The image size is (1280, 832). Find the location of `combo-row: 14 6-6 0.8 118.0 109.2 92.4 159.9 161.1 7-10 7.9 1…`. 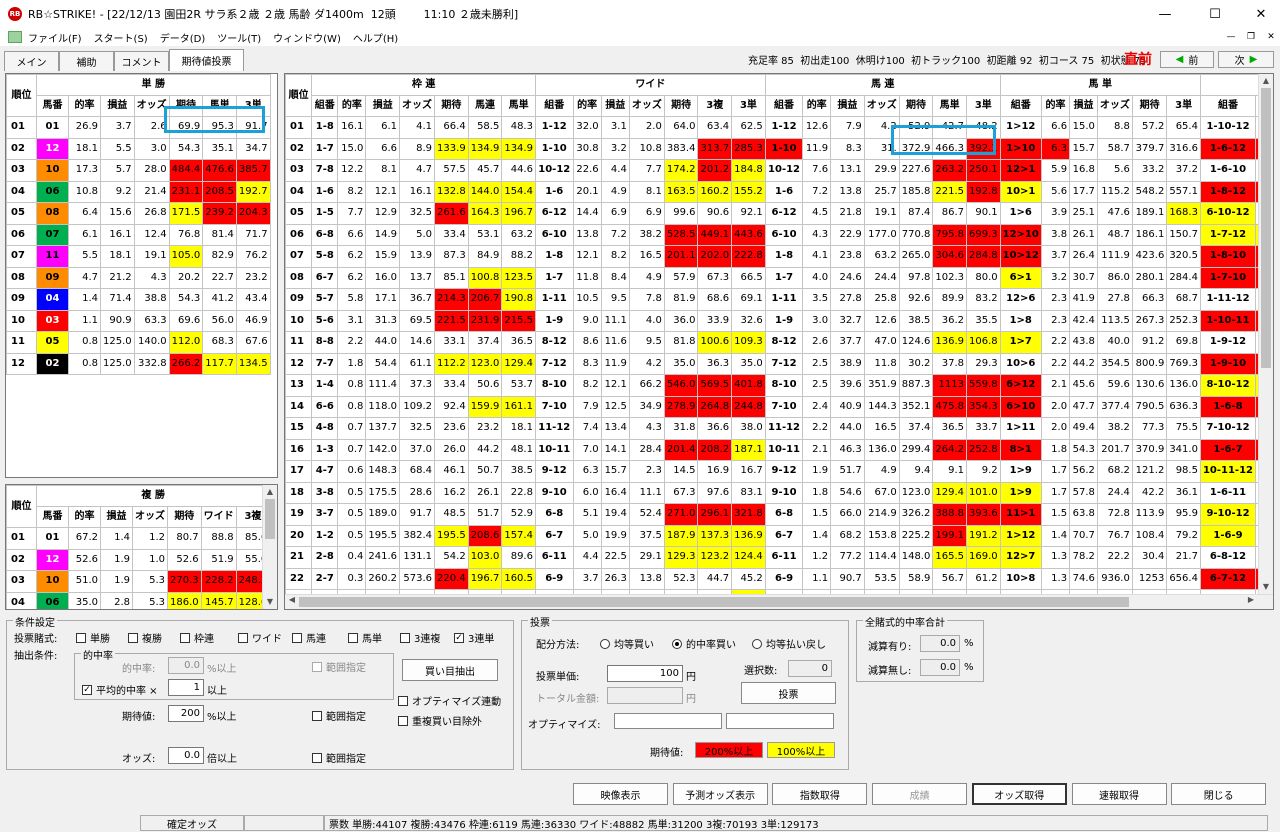

combo-row: 14 6-6 0.8 118.0 109.2 92.4 159.9 161.1 7-10 7.9 1… is located at coordinates (779, 406).